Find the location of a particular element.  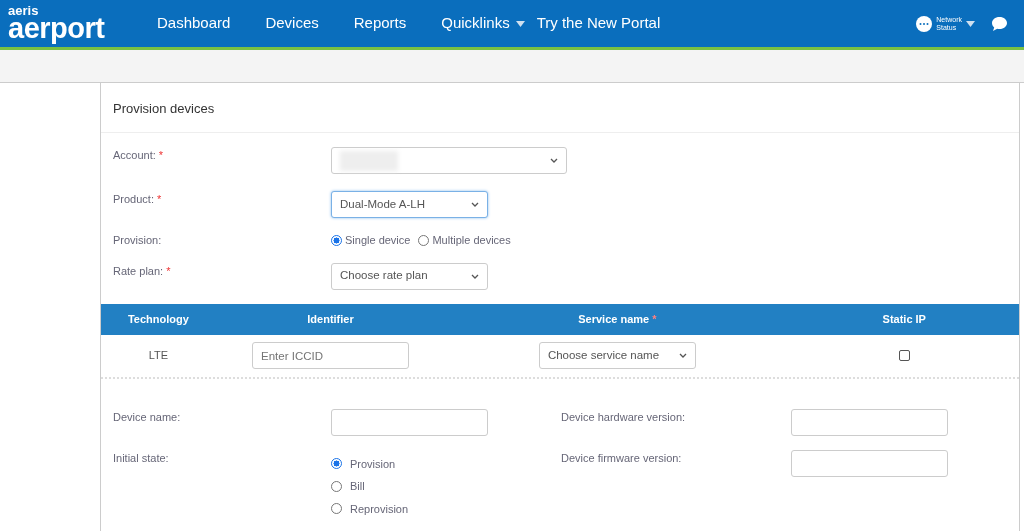

radio-option: Single device is located at coordinates (371, 240).